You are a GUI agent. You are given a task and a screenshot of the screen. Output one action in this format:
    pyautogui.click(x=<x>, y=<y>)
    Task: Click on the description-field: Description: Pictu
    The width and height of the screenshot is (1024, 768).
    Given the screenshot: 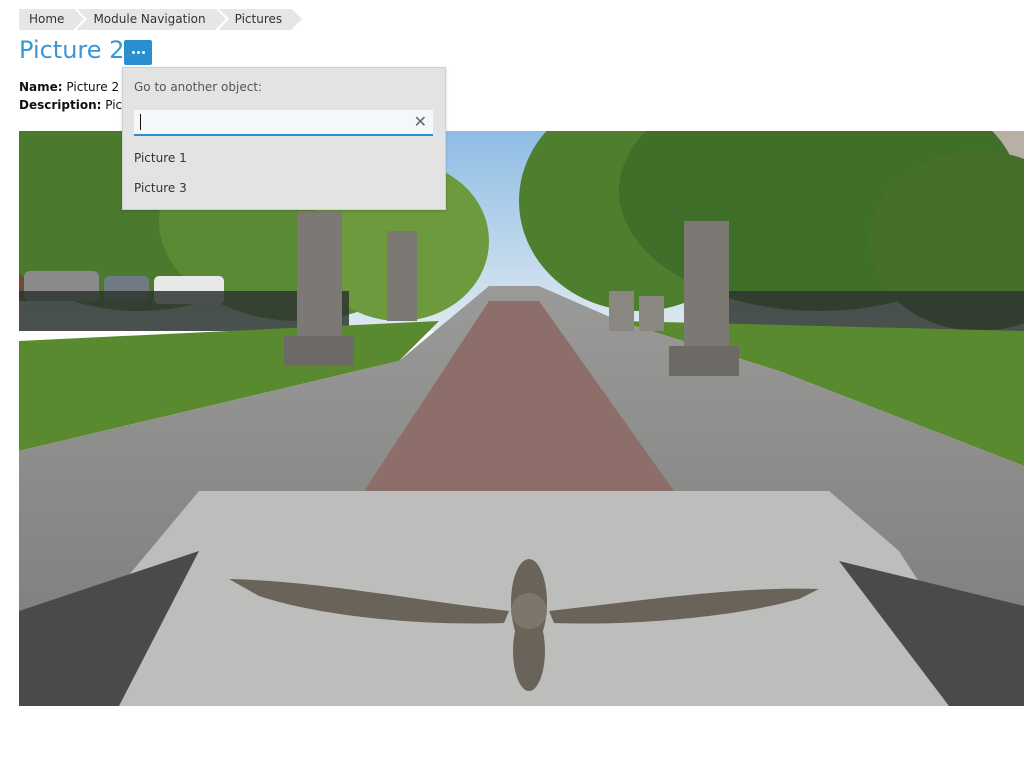 What is the action you would take?
    pyautogui.click(x=76, y=105)
    